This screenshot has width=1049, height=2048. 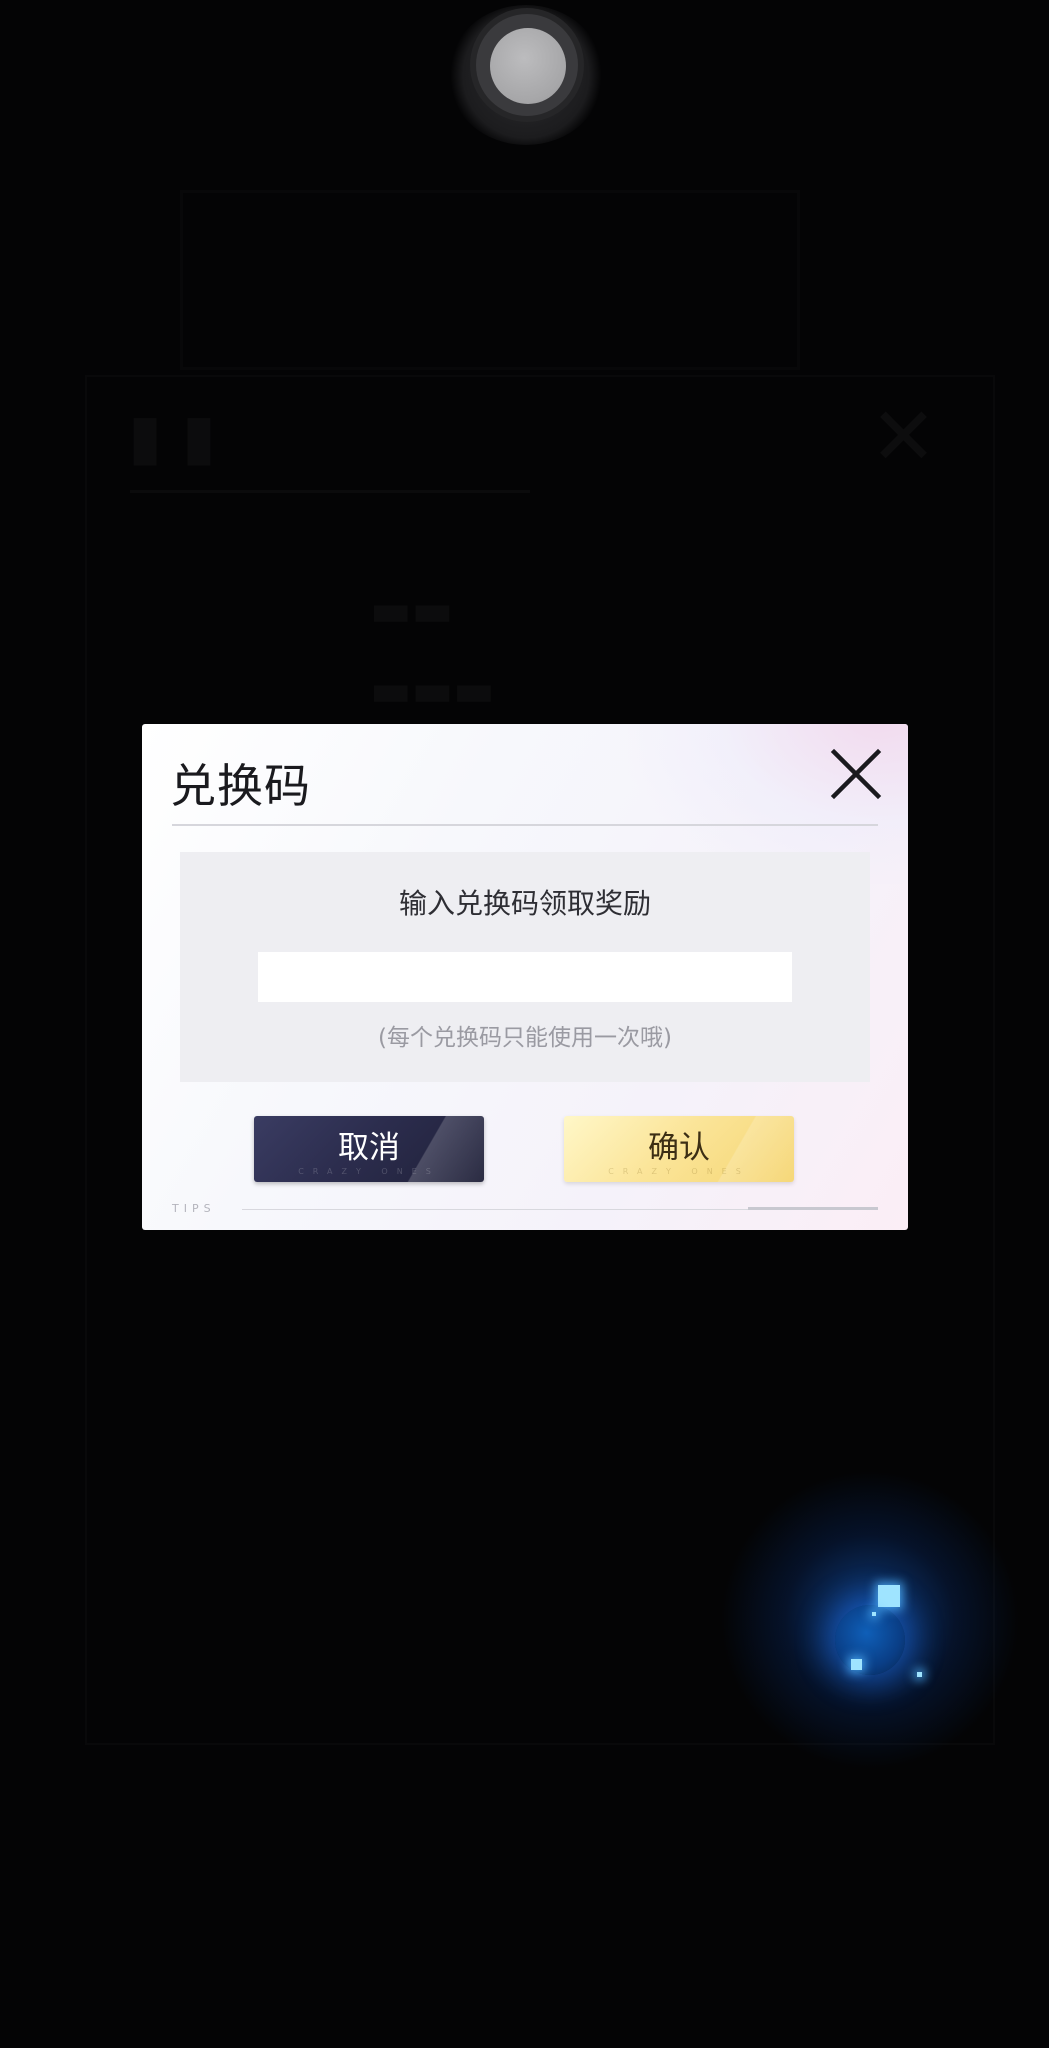 I want to click on background-divider, so click(x=330, y=491).